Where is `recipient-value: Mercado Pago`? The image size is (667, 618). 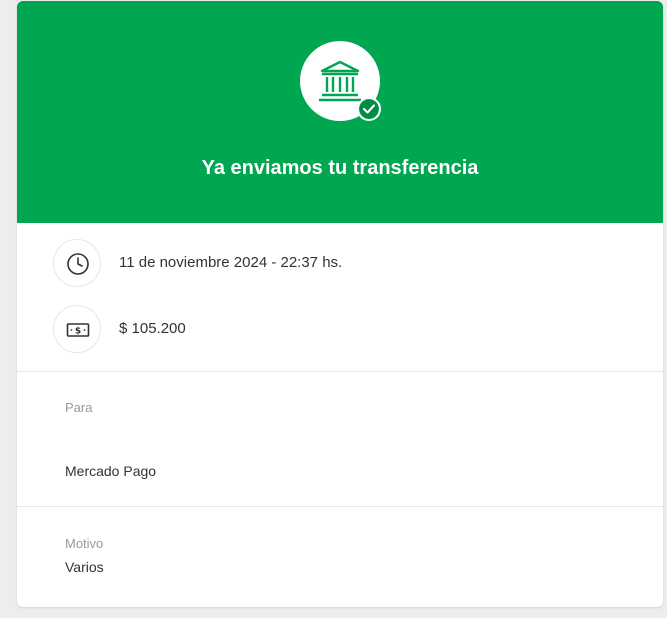 recipient-value: Mercado Pago is located at coordinates (111, 471).